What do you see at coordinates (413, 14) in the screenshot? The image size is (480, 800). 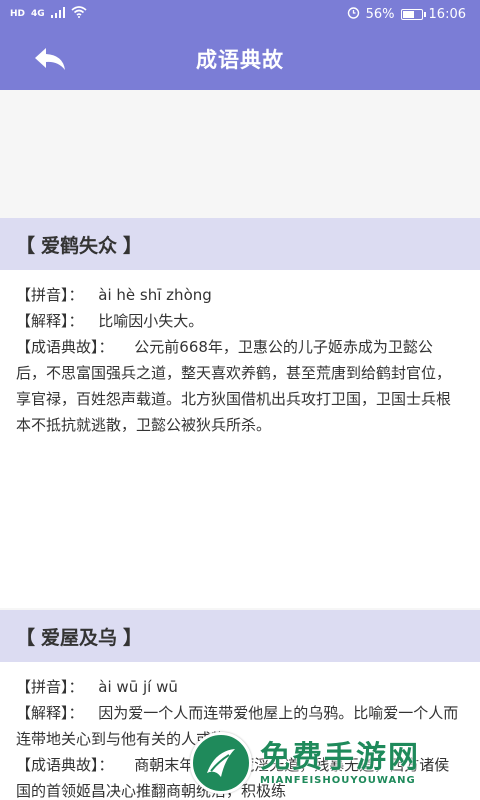 I see `battery-icon` at bounding box center [413, 14].